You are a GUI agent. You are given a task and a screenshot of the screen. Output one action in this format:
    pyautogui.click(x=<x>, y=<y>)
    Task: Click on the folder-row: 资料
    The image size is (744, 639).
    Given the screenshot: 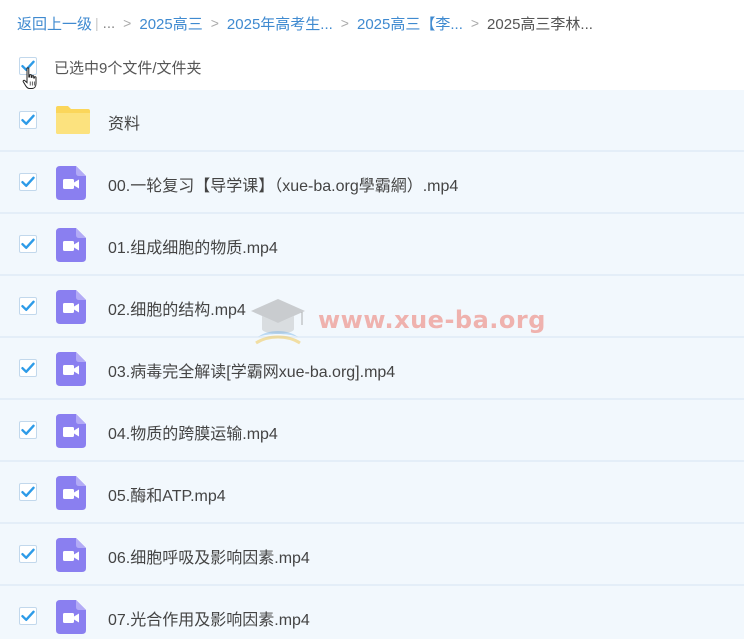 What is the action you would take?
    pyautogui.click(x=372, y=121)
    